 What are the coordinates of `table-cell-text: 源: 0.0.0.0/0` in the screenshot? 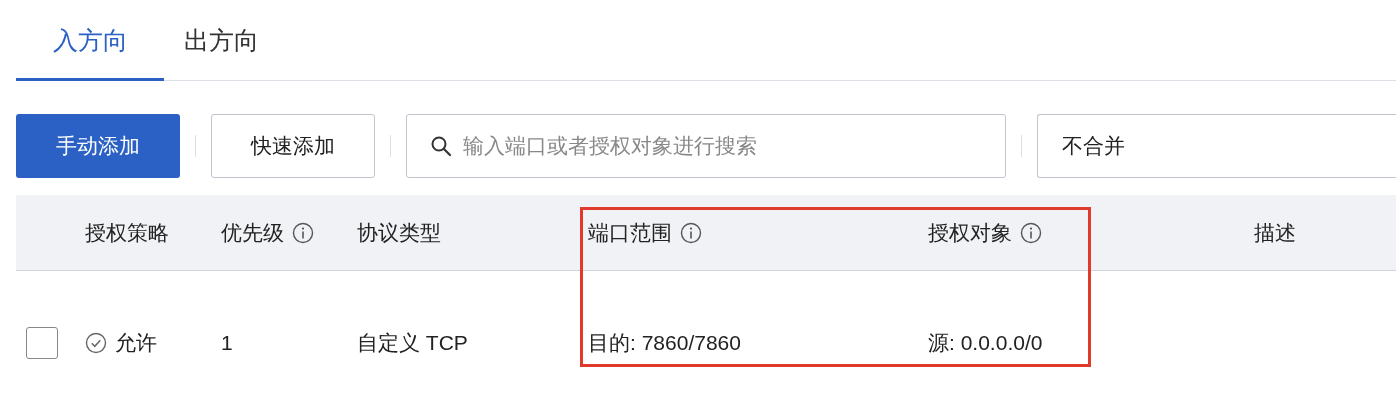 It's located at (985, 343).